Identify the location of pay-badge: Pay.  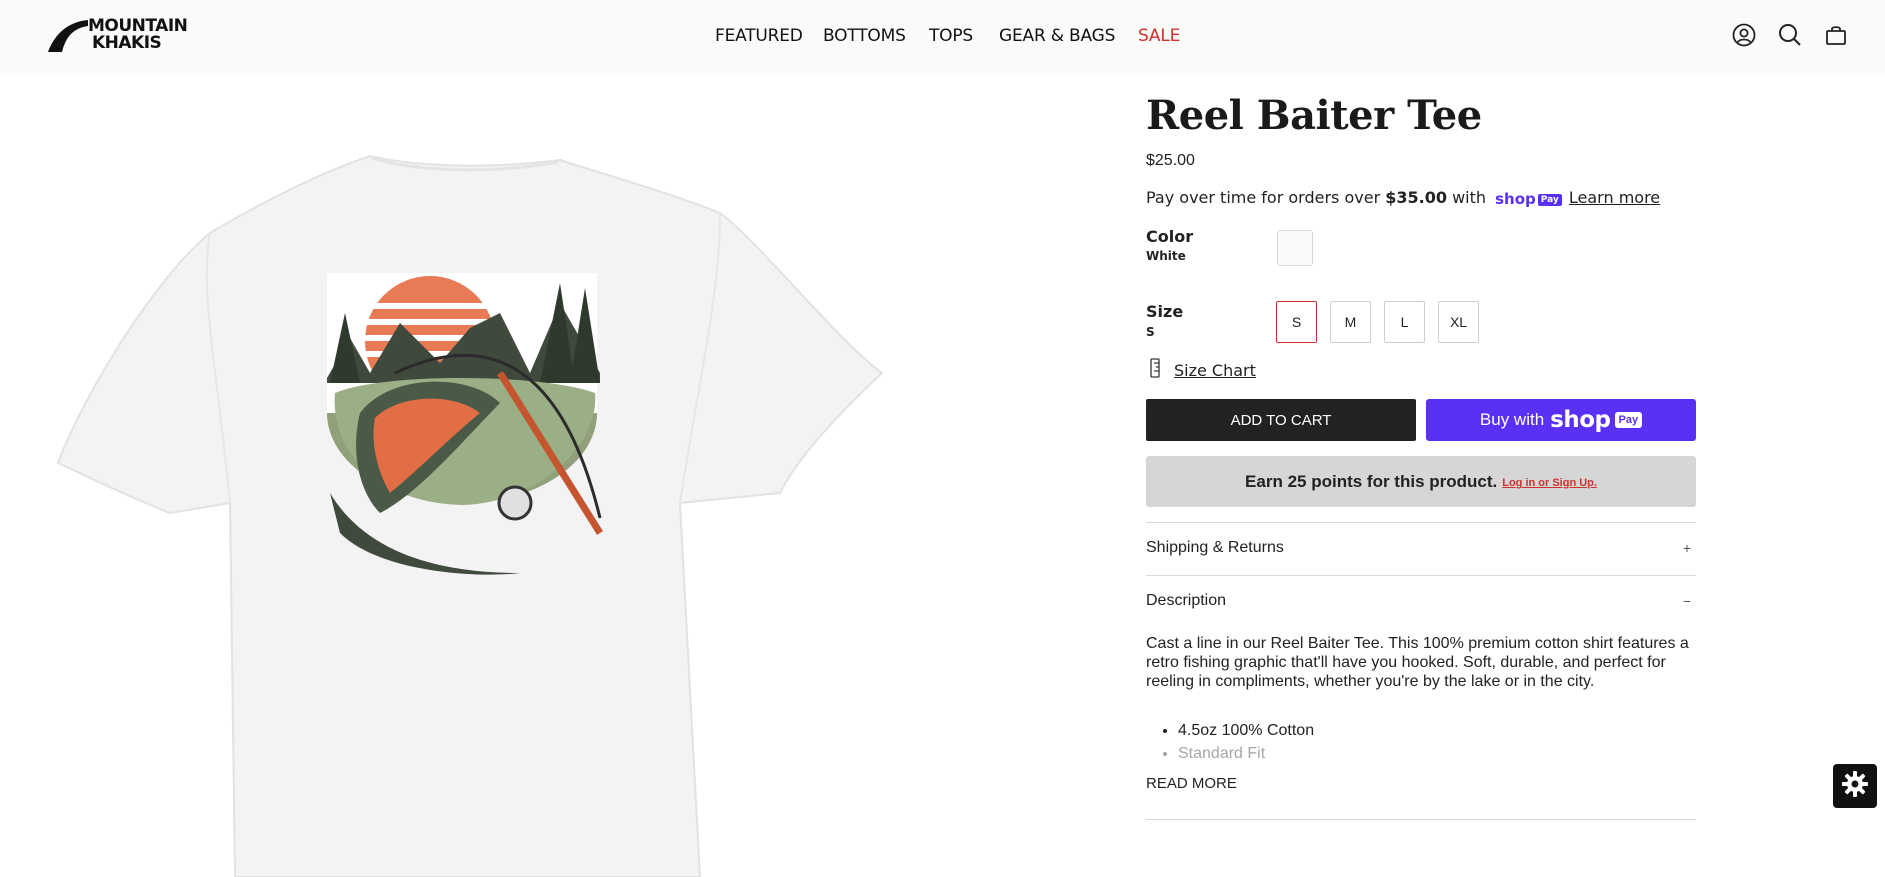
(1628, 420).